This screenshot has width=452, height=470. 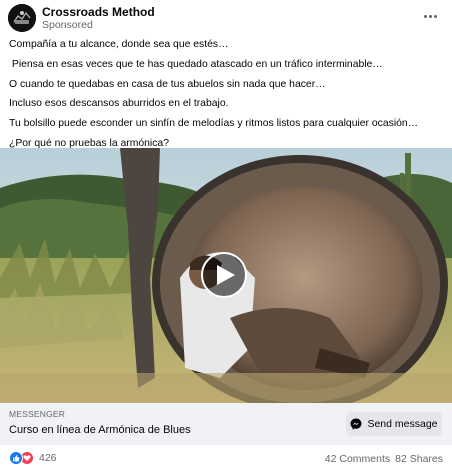 What do you see at coordinates (419, 459) in the screenshot?
I see `shares-count-link: 82 Shares` at bounding box center [419, 459].